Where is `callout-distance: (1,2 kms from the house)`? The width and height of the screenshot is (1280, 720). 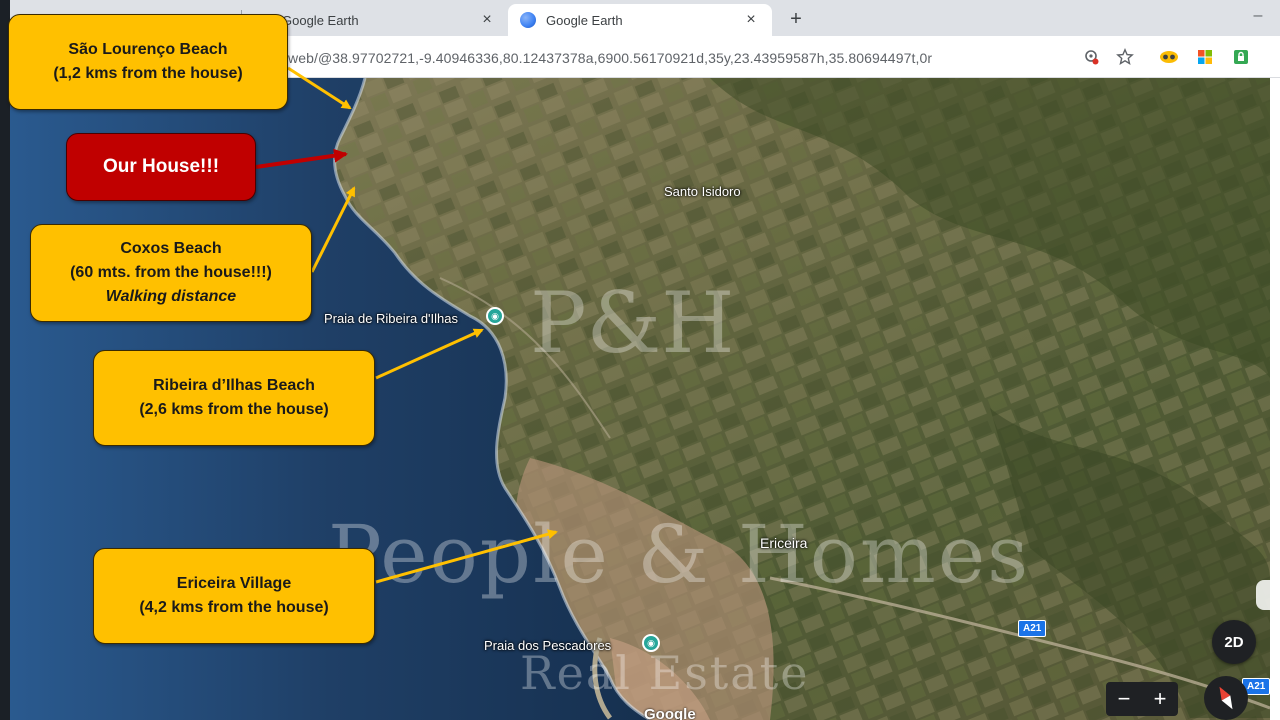 callout-distance: (1,2 kms from the house) is located at coordinates (148, 73).